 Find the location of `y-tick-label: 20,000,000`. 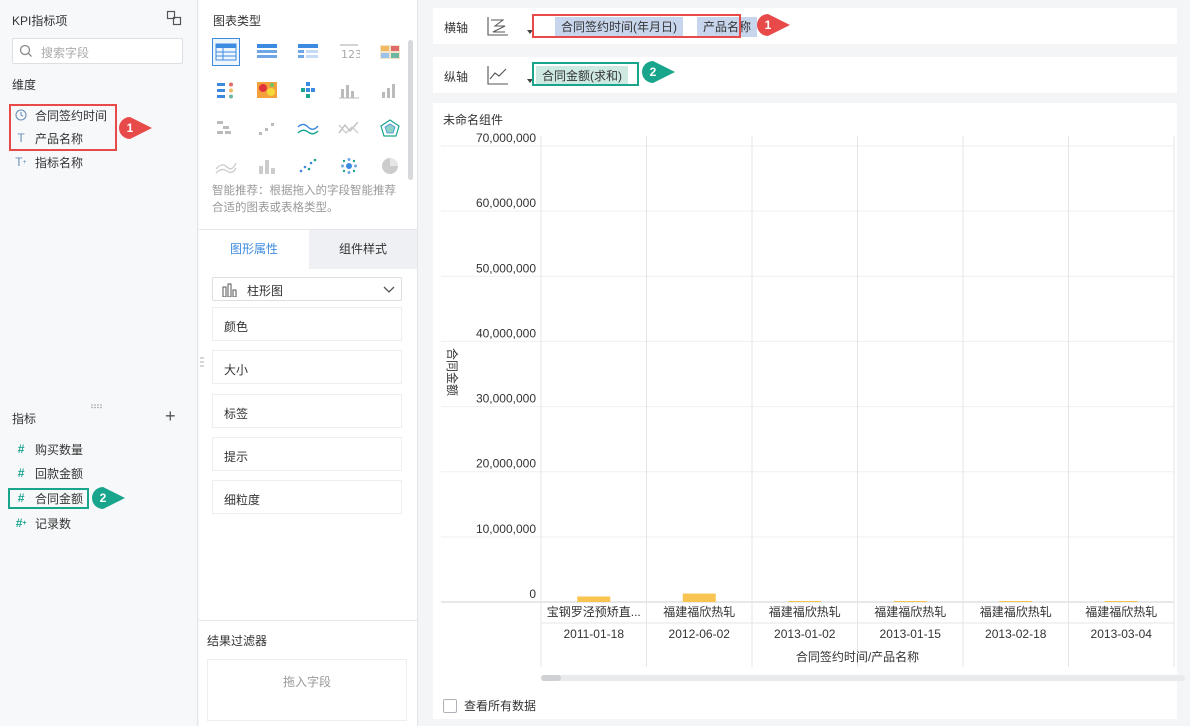

y-tick-label: 20,000,000 is located at coordinates (506, 464).